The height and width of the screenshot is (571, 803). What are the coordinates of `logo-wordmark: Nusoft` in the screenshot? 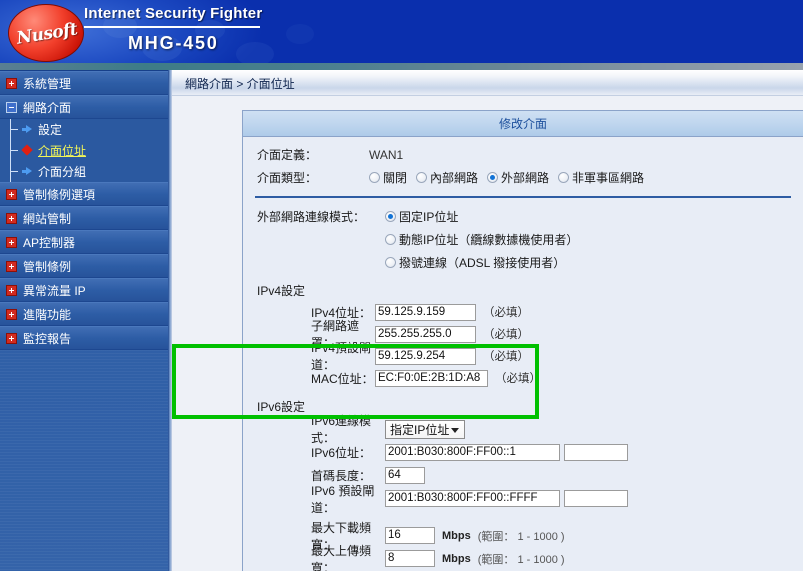 It's located at (47, 34).